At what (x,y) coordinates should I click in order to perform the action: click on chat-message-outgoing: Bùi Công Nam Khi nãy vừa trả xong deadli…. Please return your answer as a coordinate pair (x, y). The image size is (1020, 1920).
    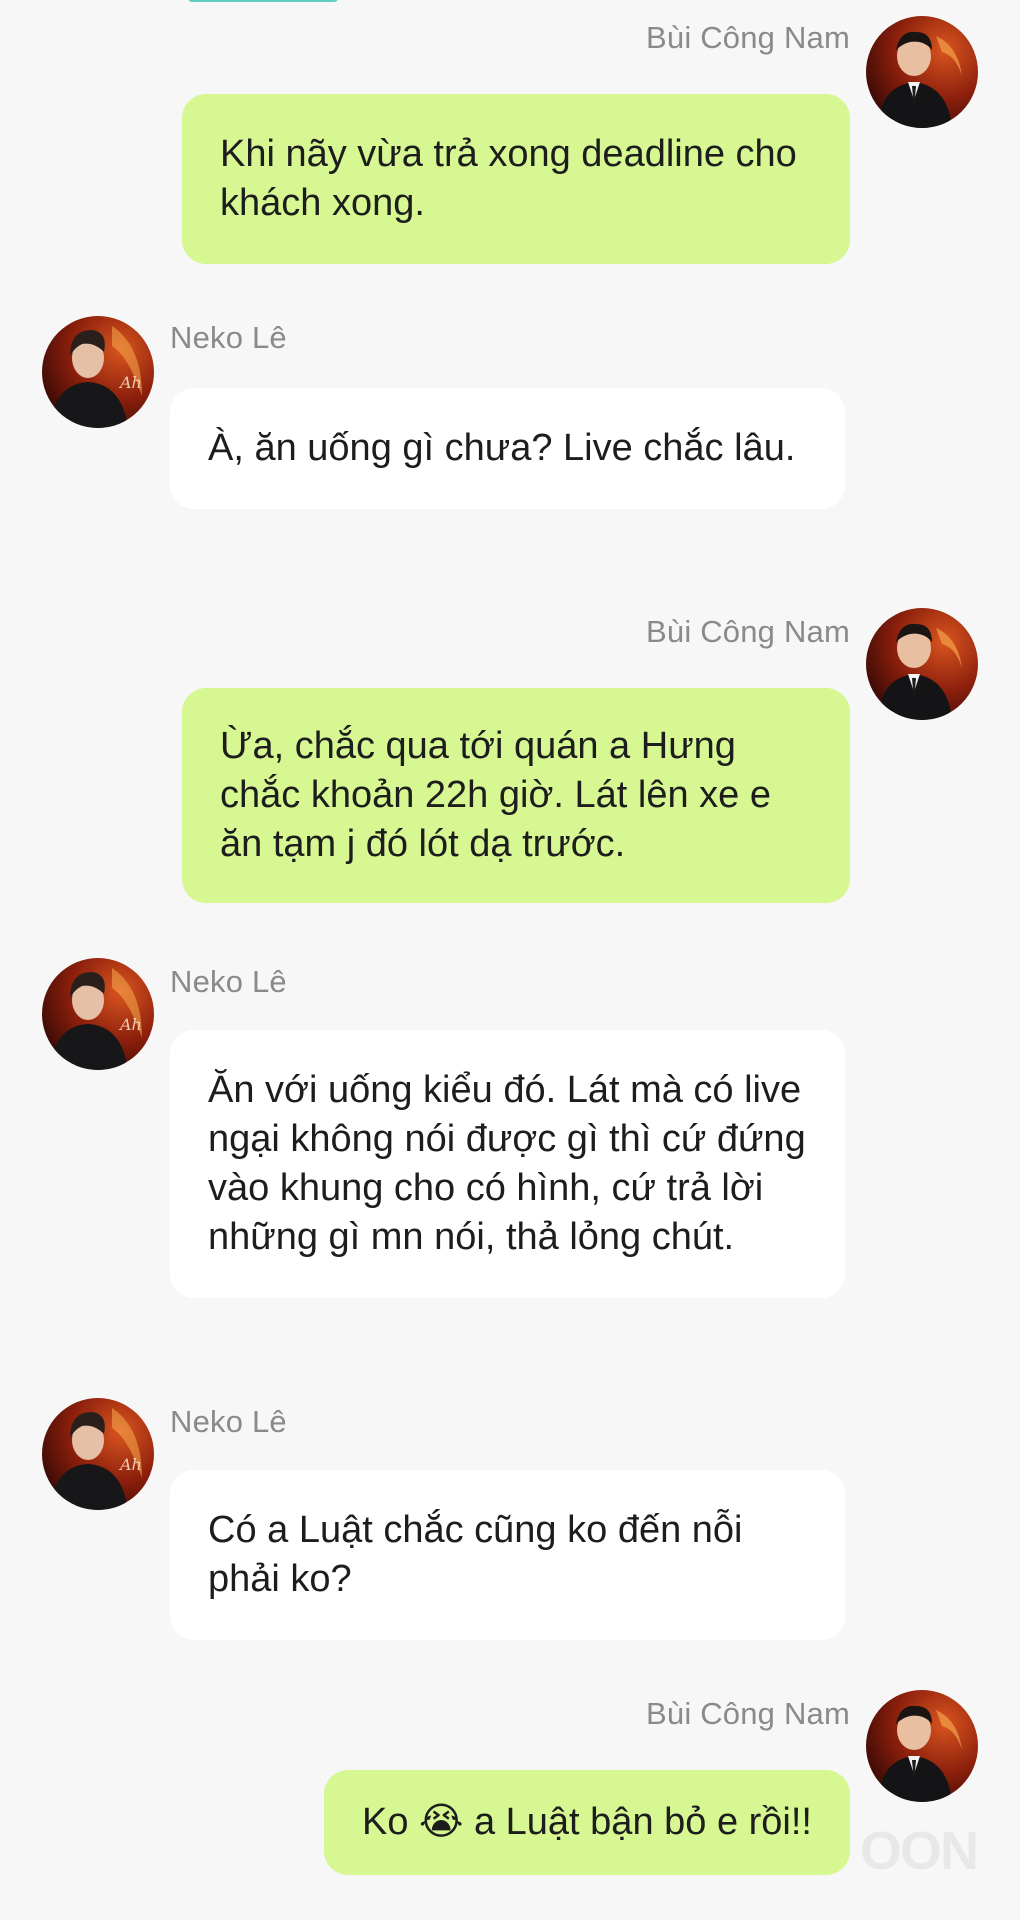
    Looking at the image, I should click on (510, 132).